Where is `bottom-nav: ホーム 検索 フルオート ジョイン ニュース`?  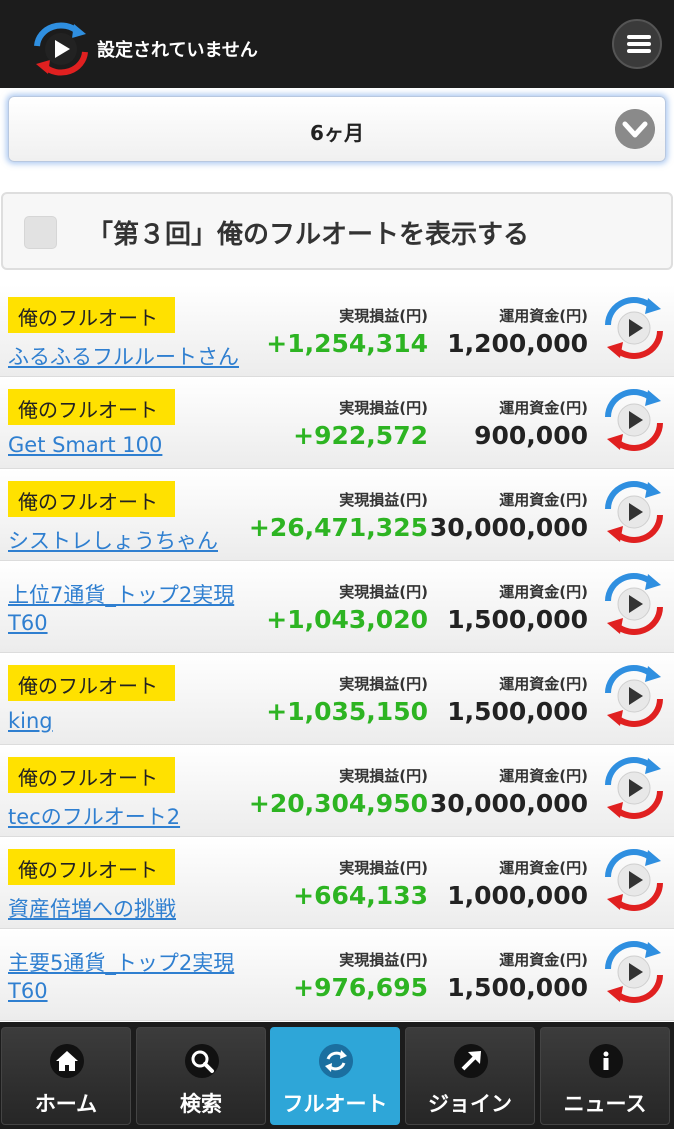
bottom-nav: ホーム 検索 フルオート ジョイン ニュース is located at coordinates (337, 1075).